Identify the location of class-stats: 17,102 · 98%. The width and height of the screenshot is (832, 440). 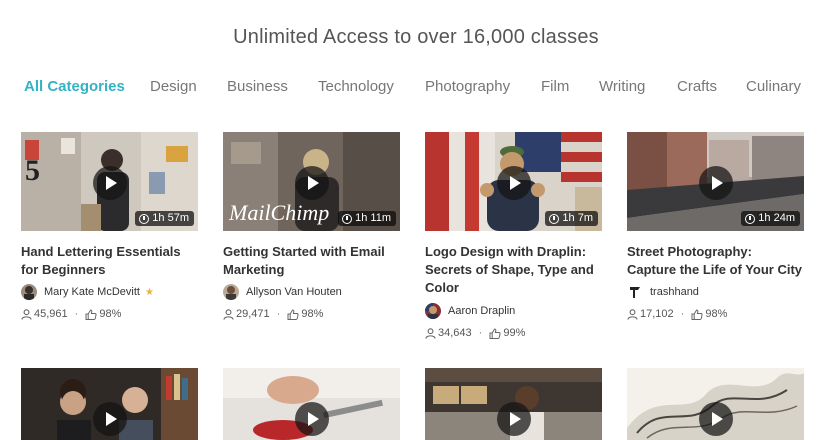
(715, 314).